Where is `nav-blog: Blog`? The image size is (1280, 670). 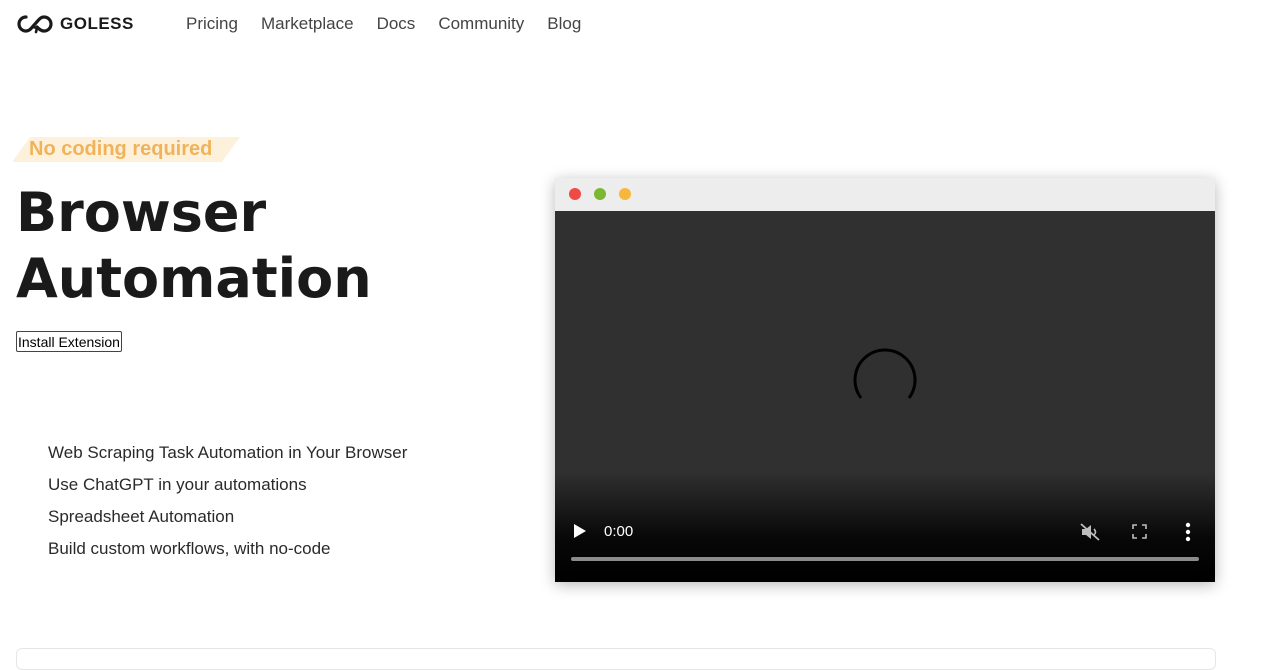
nav-blog: Blog is located at coordinates (564, 24).